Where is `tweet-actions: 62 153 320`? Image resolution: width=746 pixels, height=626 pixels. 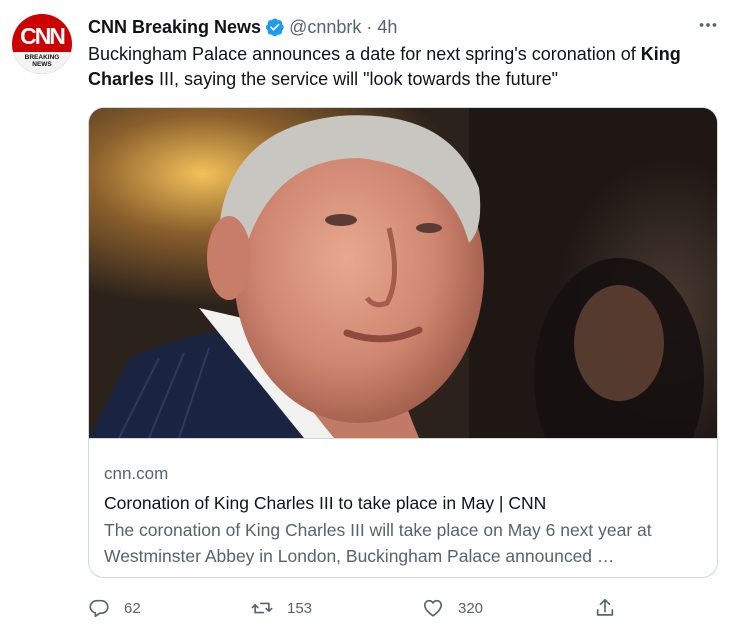 tweet-actions: 62 153 320 is located at coordinates (408, 608).